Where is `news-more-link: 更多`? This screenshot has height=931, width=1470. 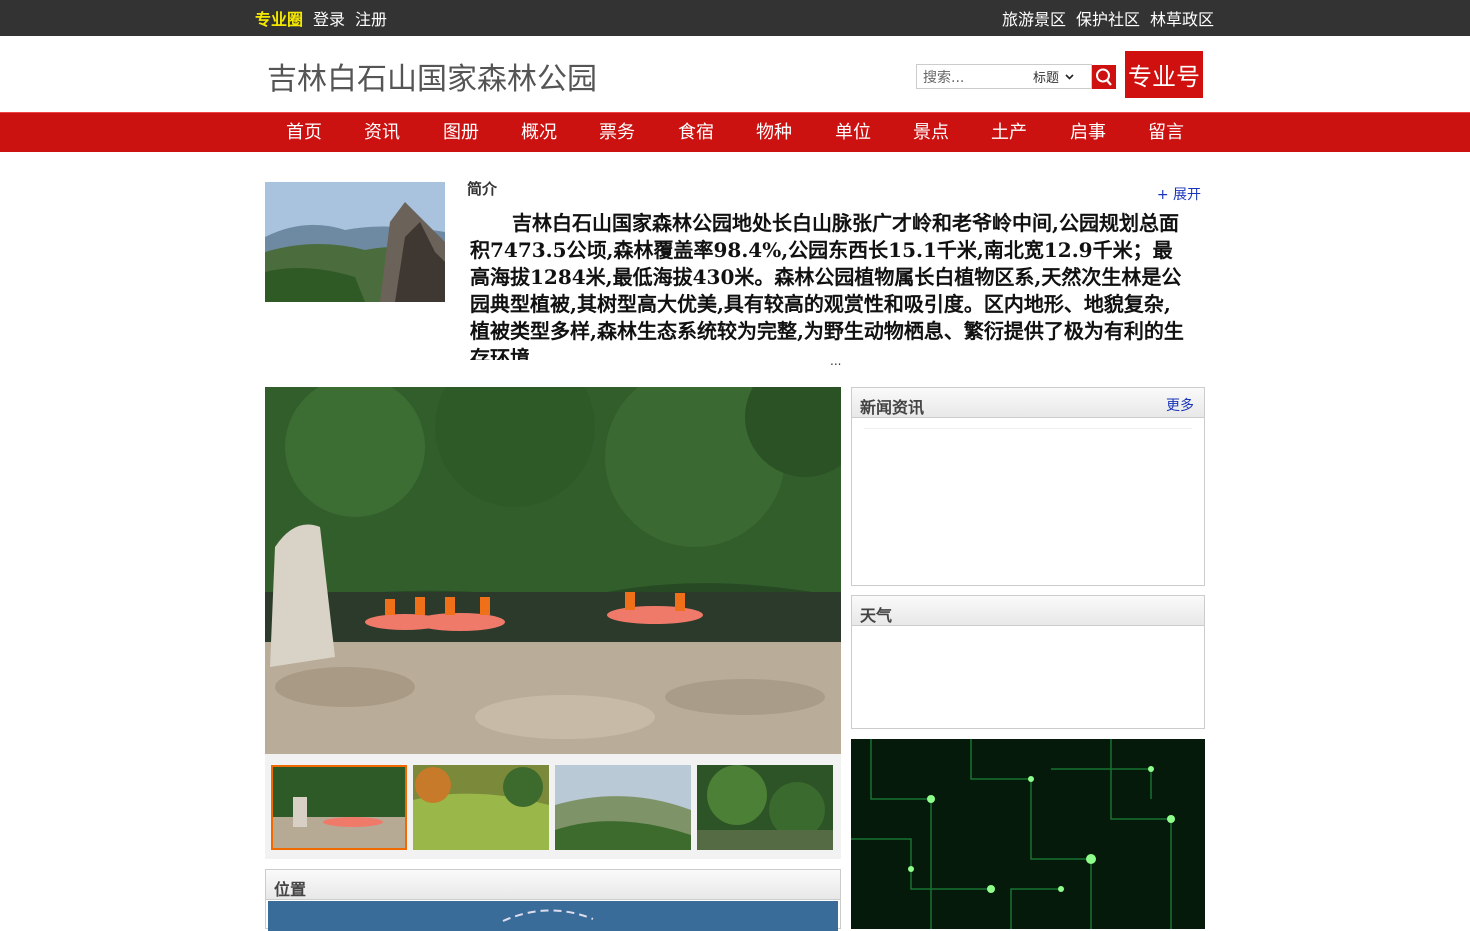 news-more-link: 更多 is located at coordinates (1180, 405).